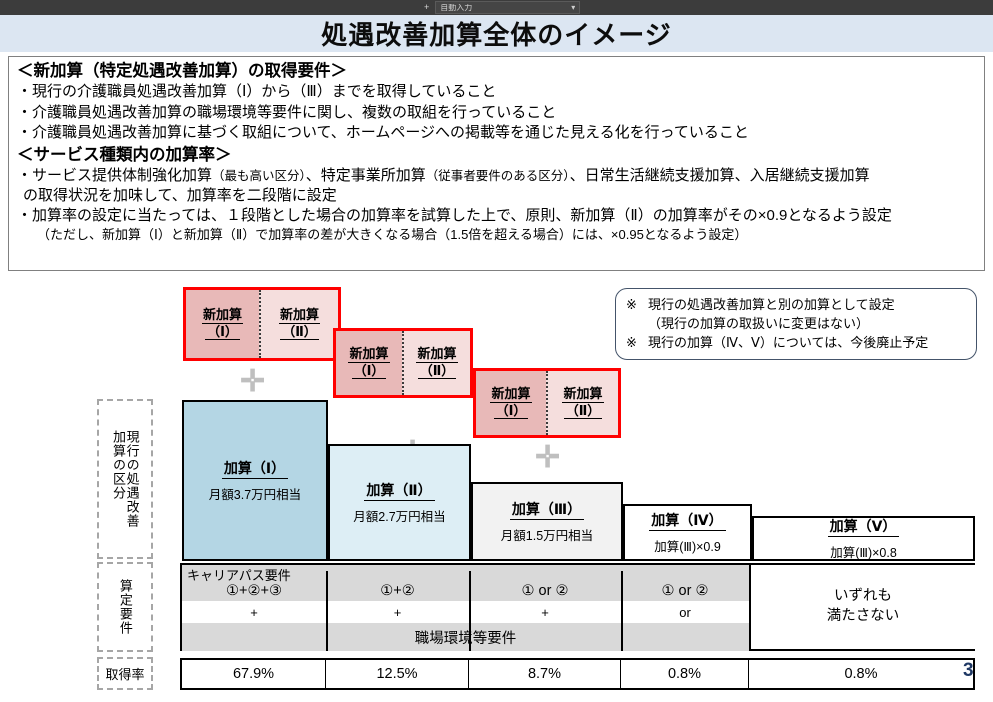  What do you see at coordinates (685, 674) in the screenshot?
I see `rate-cell-3: 0.8%` at bounding box center [685, 674].